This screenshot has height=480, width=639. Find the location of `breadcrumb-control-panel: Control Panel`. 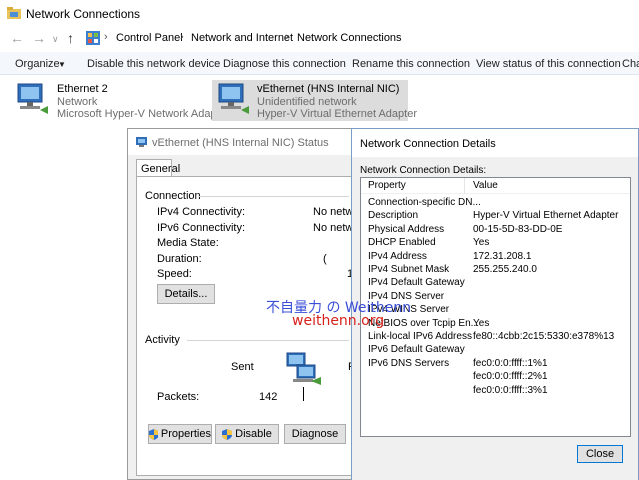

breadcrumb-control-panel: Control Panel is located at coordinates (149, 38).